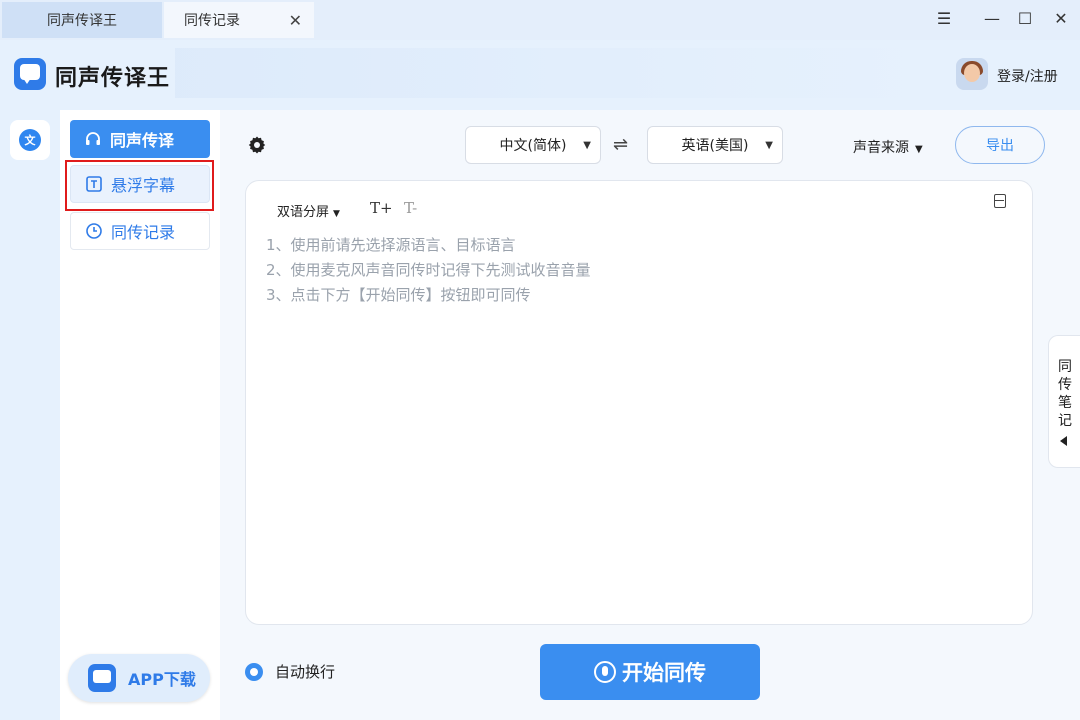  I want to click on notes-side-tab: 同传笔记, so click(1064, 401).